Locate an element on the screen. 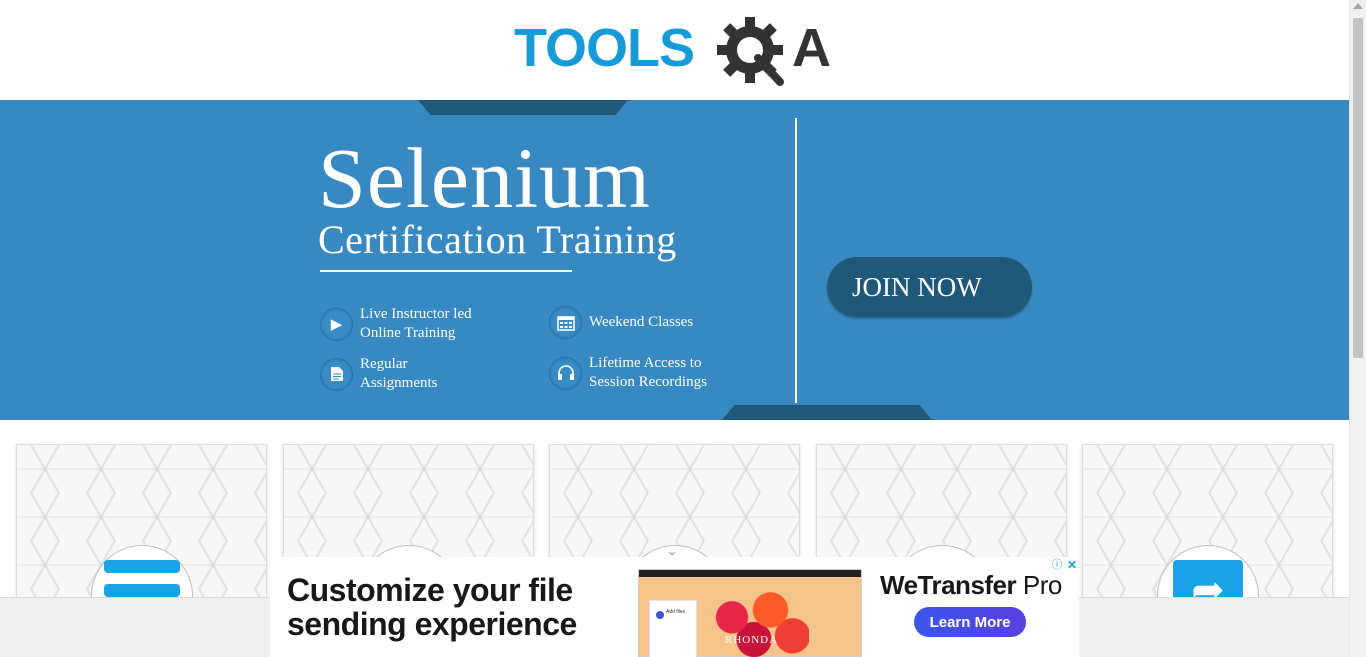  scroll-thumb is located at coordinates (1358, 188).